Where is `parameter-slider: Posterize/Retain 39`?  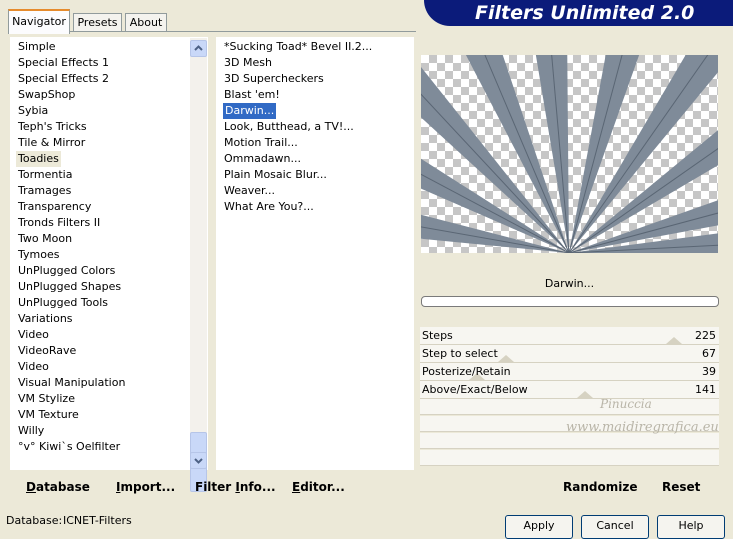
parameter-slider: Posterize/Retain 39 is located at coordinates (569, 372).